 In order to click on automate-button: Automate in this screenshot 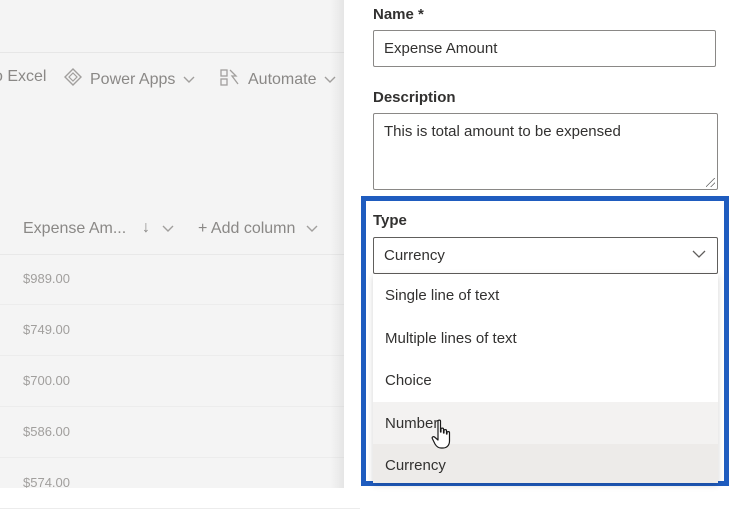, I will do `click(278, 79)`.